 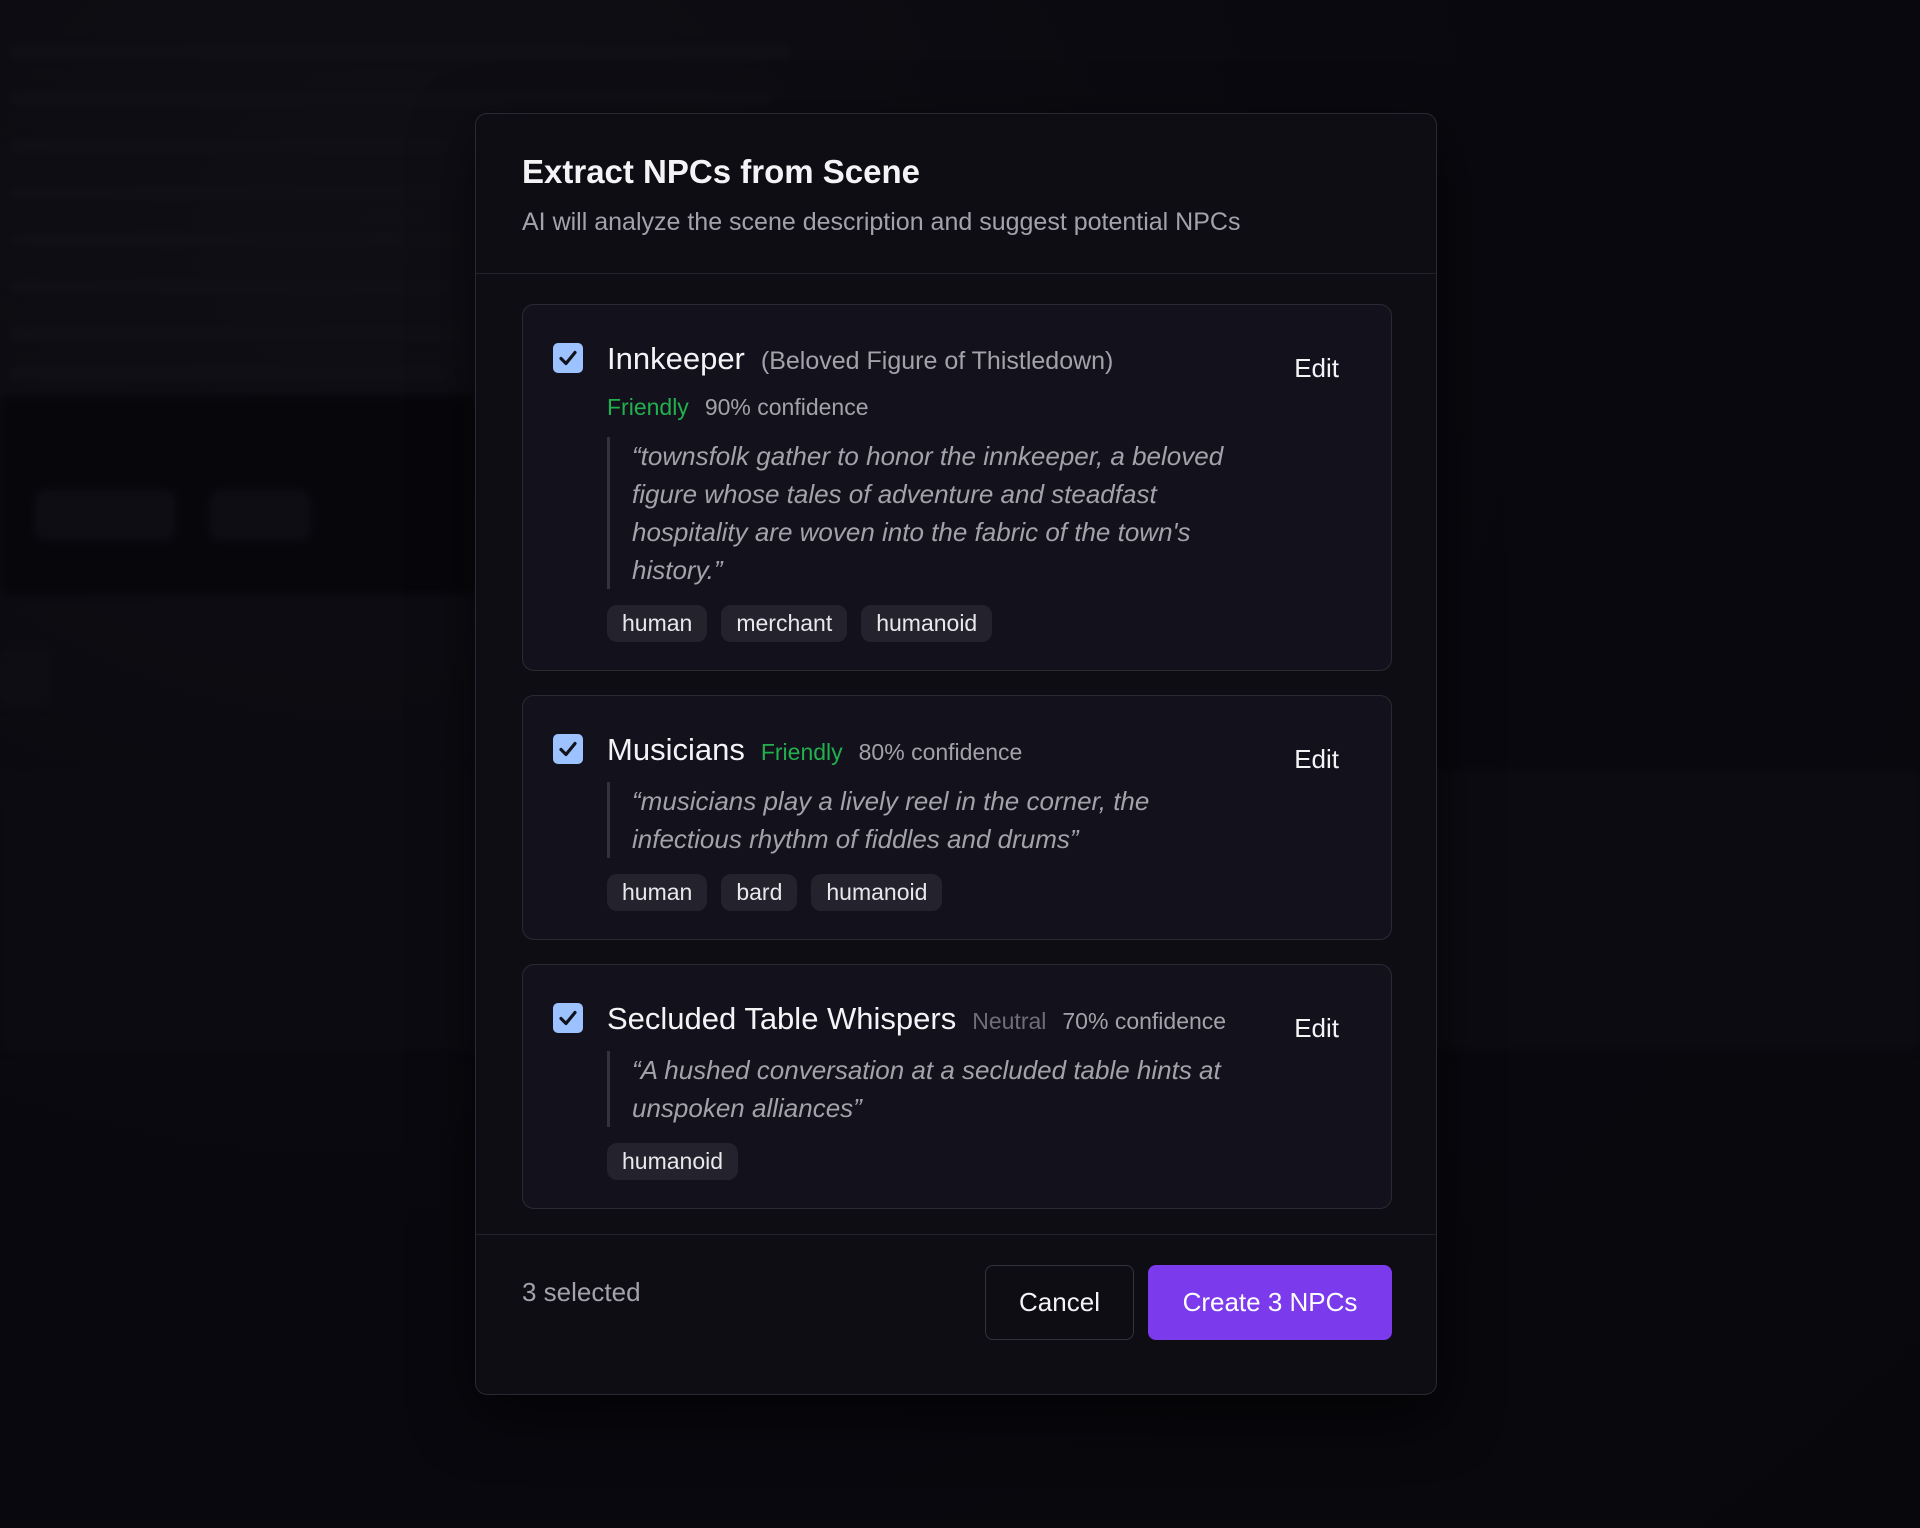 I want to click on tag-list: humanoid, so click(x=984, y=1161).